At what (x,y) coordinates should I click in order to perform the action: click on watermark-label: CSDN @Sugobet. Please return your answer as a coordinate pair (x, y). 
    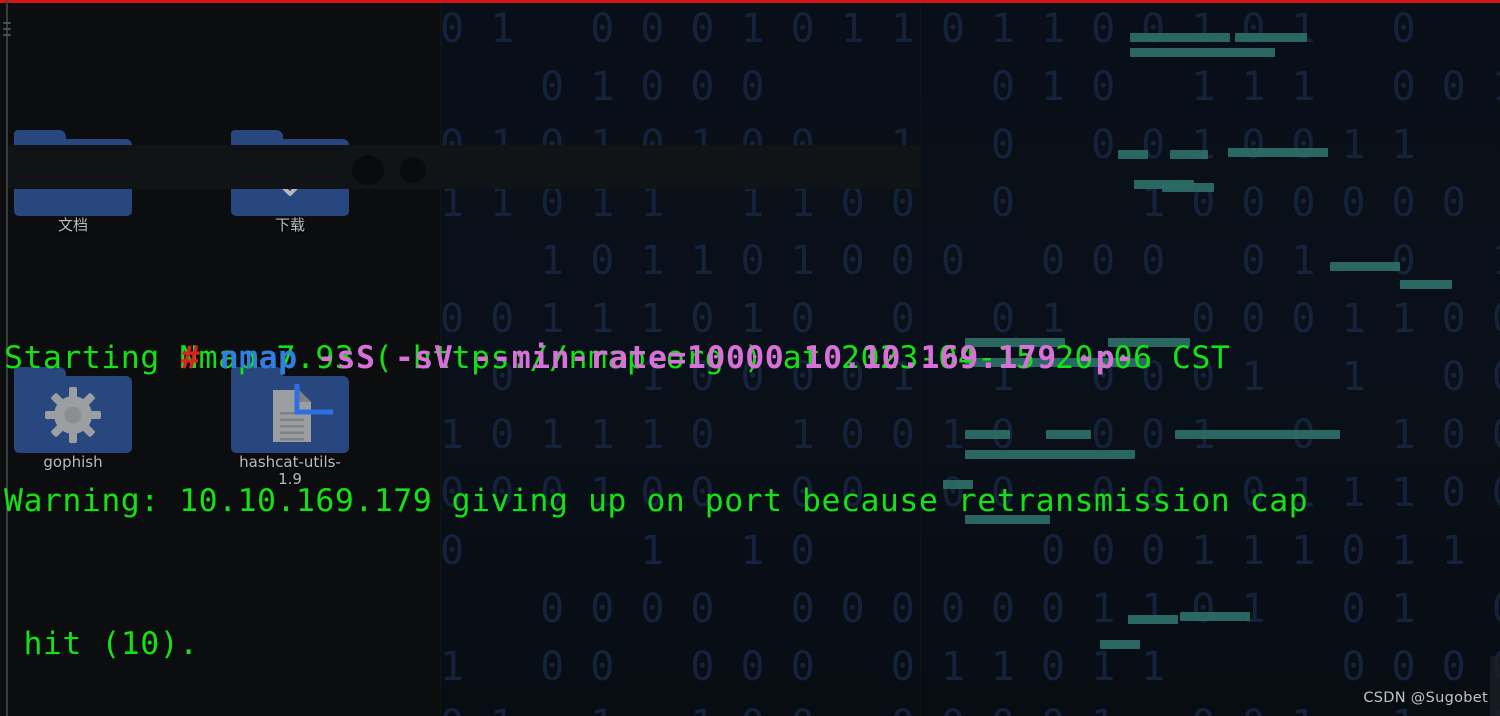
    Looking at the image, I should click on (1425, 698).